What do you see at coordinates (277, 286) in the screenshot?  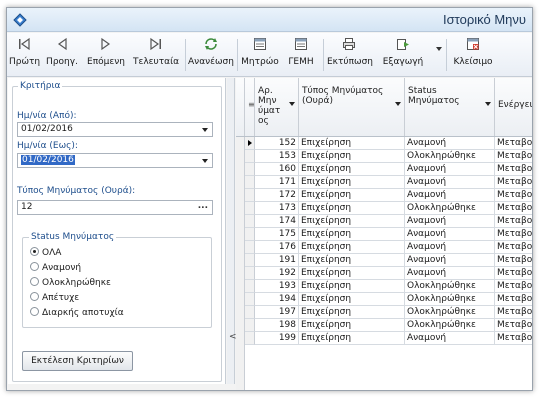 I see `table-cell: 193` at bounding box center [277, 286].